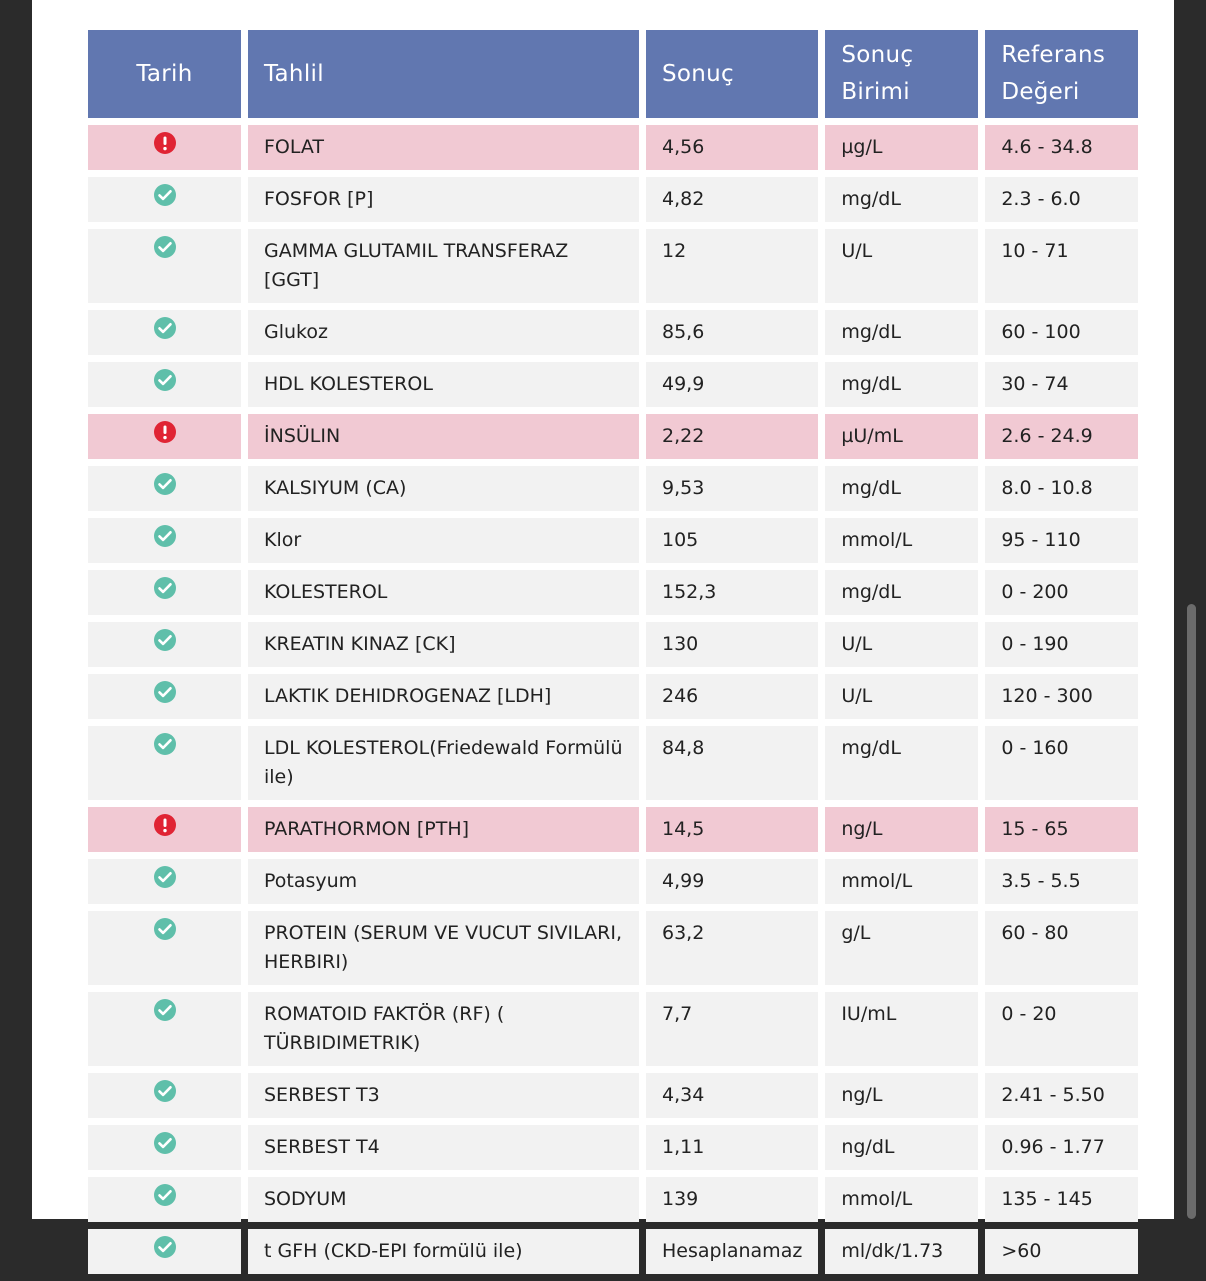  I want to click on table-row: KALSIYUM (CA) 9,53 mg/dL 8.0 - 10.8, so click(613, 488).